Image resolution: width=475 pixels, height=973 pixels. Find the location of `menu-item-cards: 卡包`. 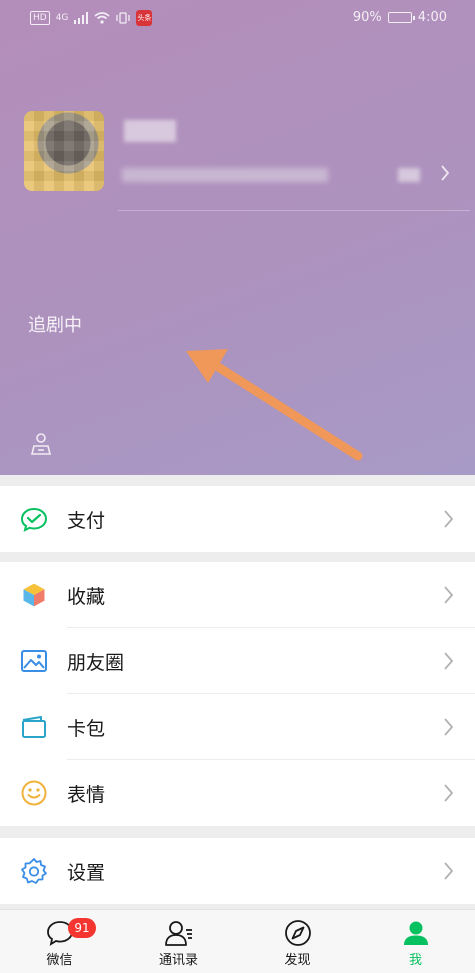

menu-item-cards: 卡包 is located at coordinates (237, 727).